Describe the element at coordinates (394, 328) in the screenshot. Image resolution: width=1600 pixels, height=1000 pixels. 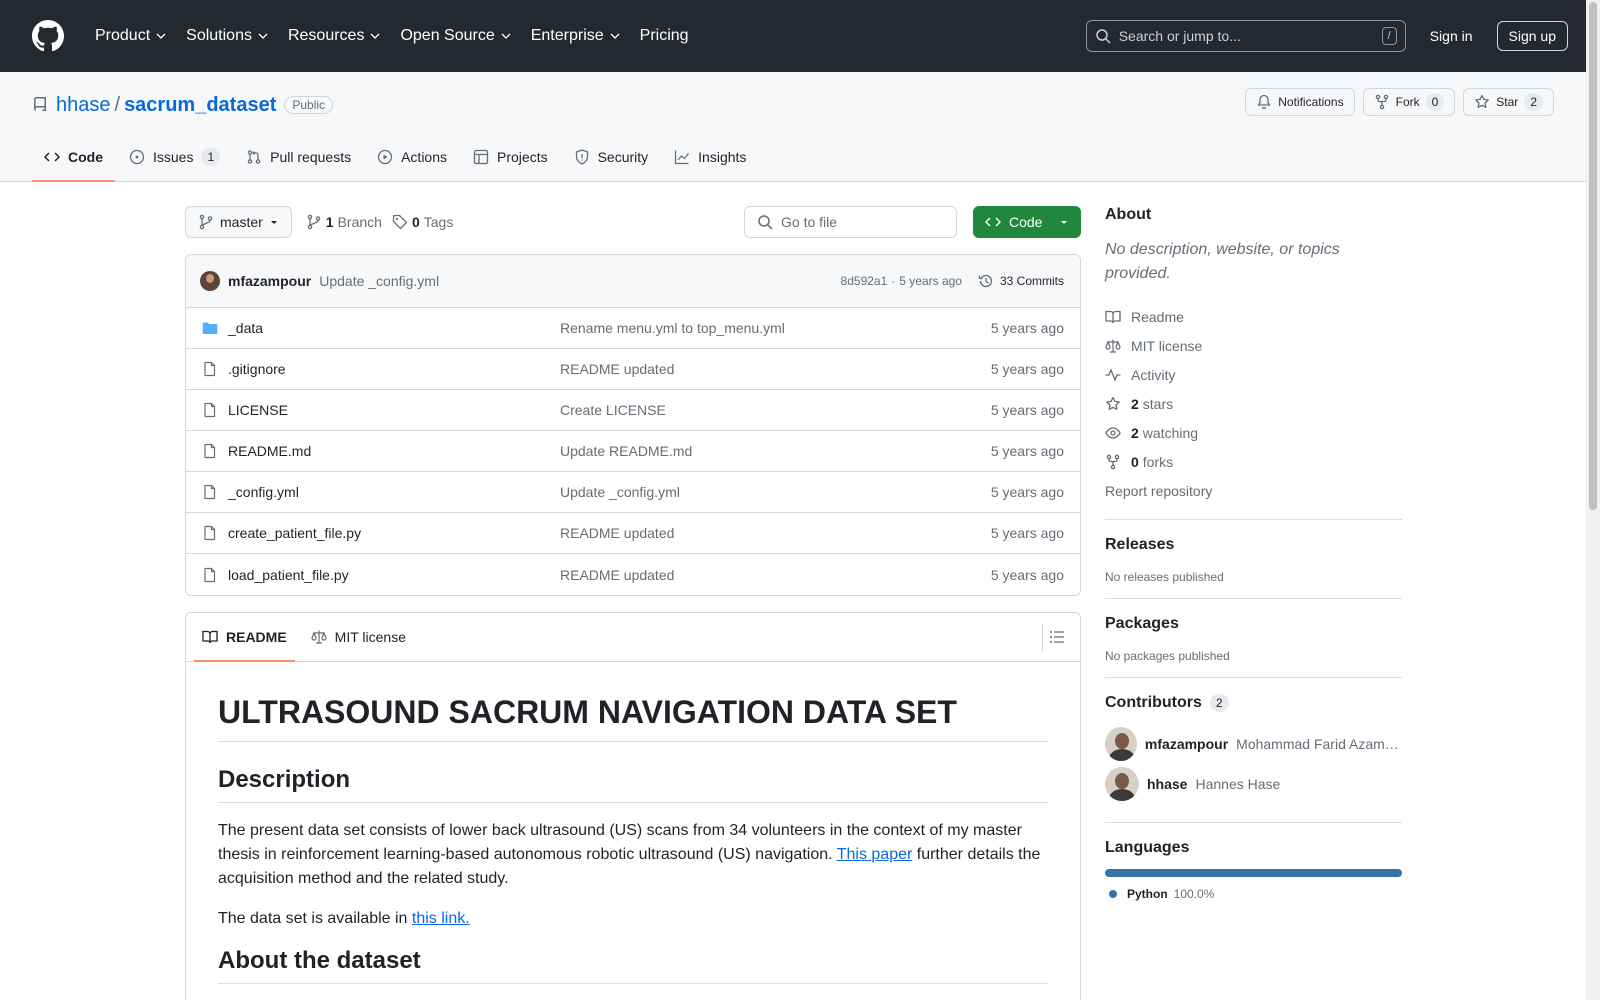
I see `file-name-link: _data` at that location.